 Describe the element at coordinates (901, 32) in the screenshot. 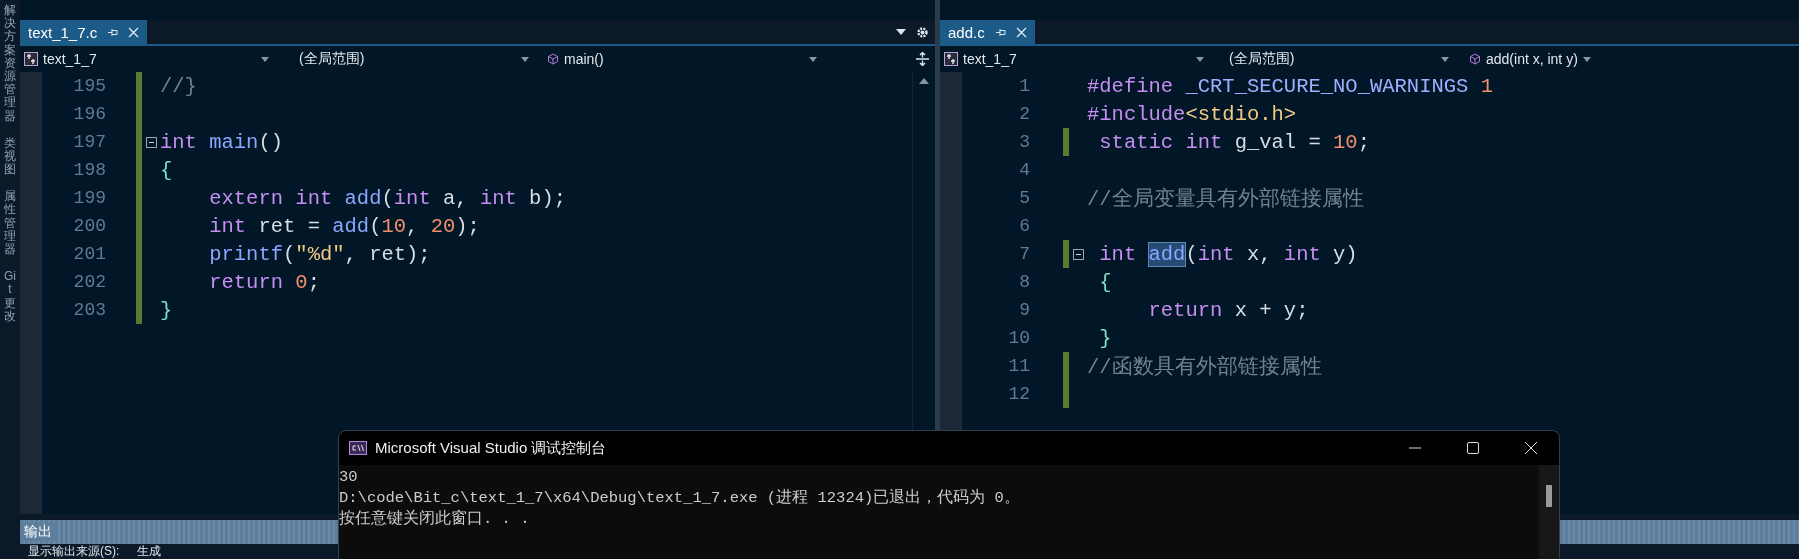

I see `dropdown-icon` at that location.